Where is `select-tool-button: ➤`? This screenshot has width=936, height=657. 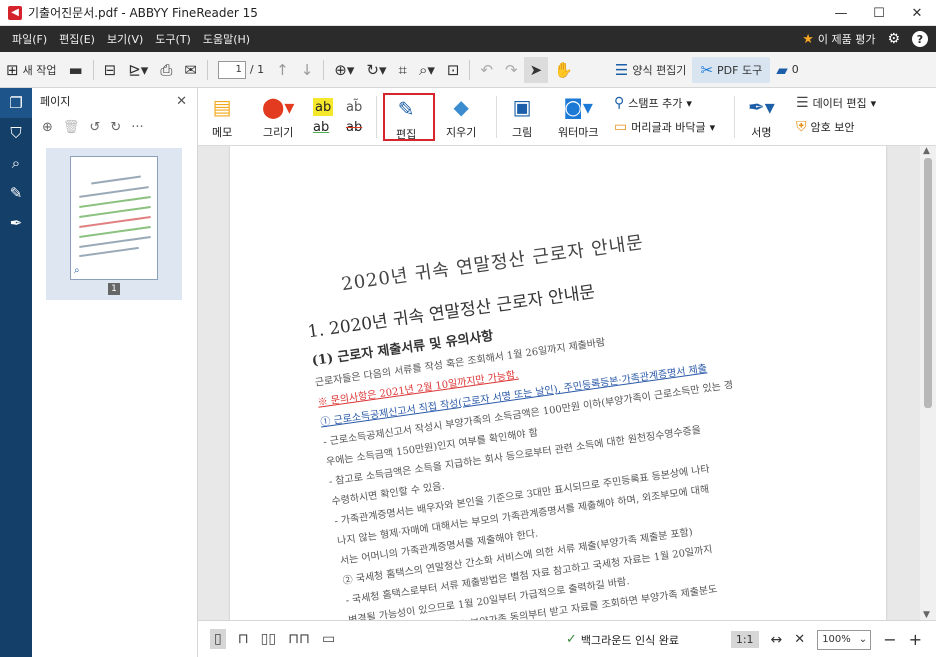
select-tool-button: ➤ is located at coordinates (536, 69).